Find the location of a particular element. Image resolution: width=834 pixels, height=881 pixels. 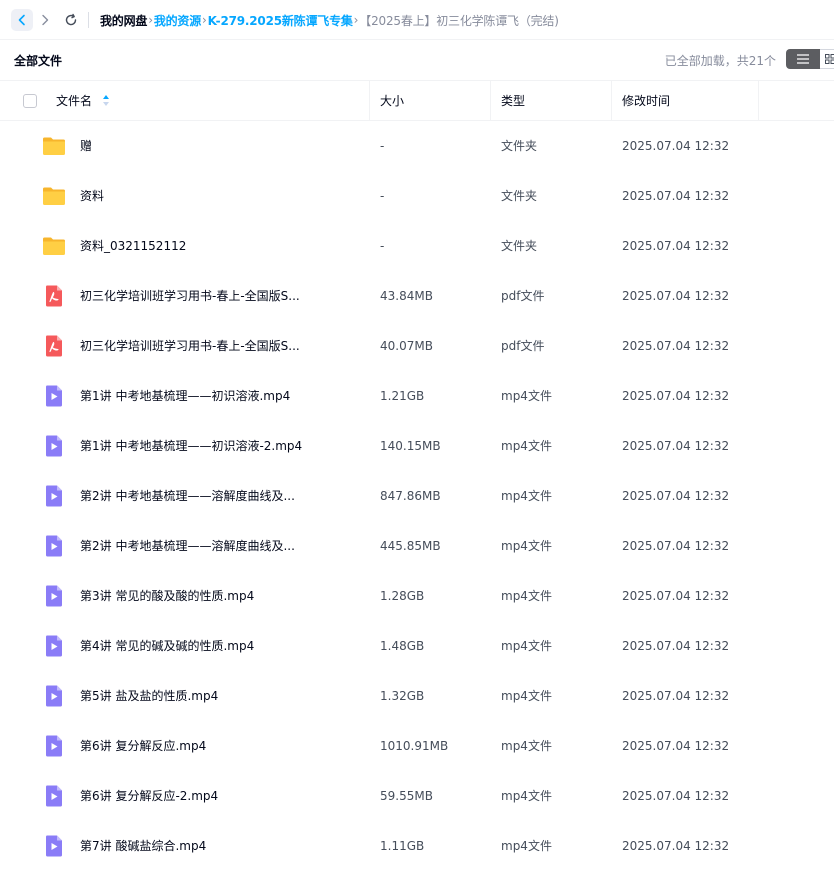

back-button is located at coordinates (22, 20).